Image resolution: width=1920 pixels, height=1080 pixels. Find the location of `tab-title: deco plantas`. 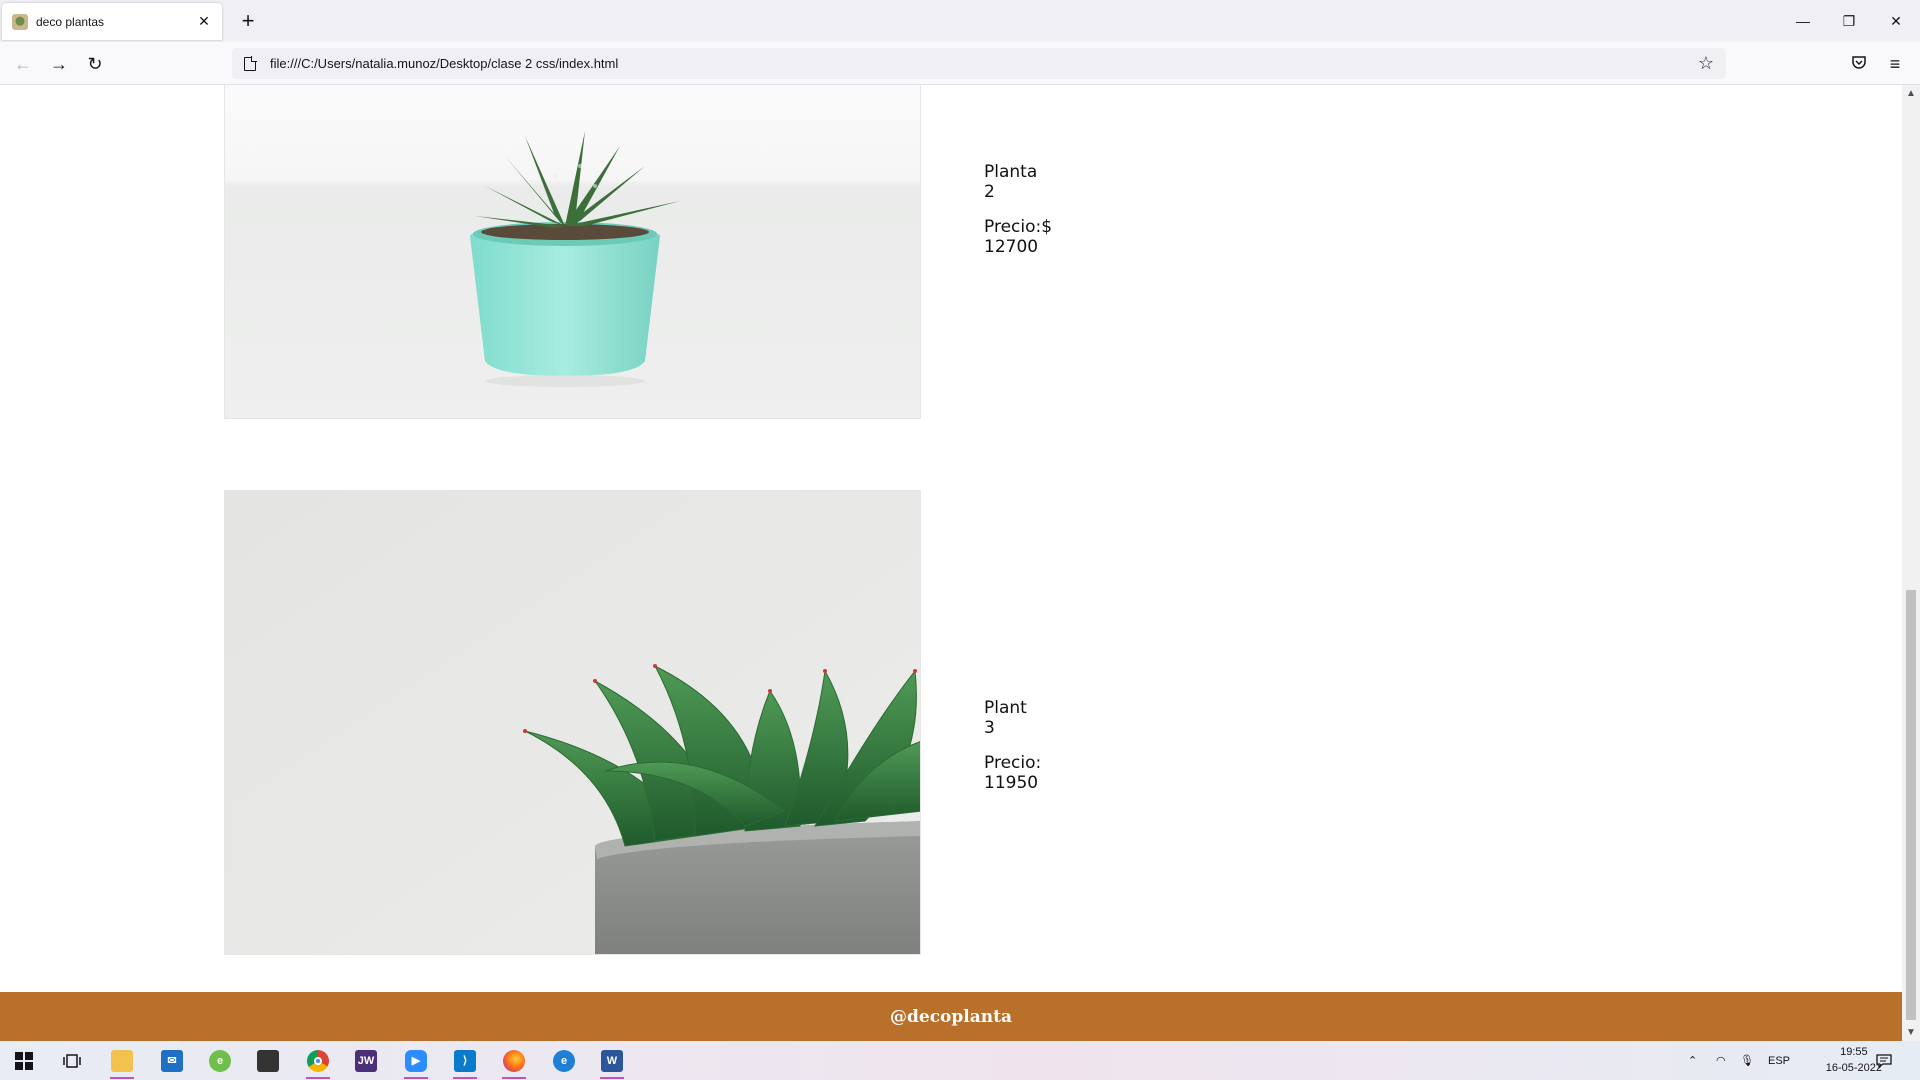

tab-title: deco plantas is located at coordinates (70, 21).